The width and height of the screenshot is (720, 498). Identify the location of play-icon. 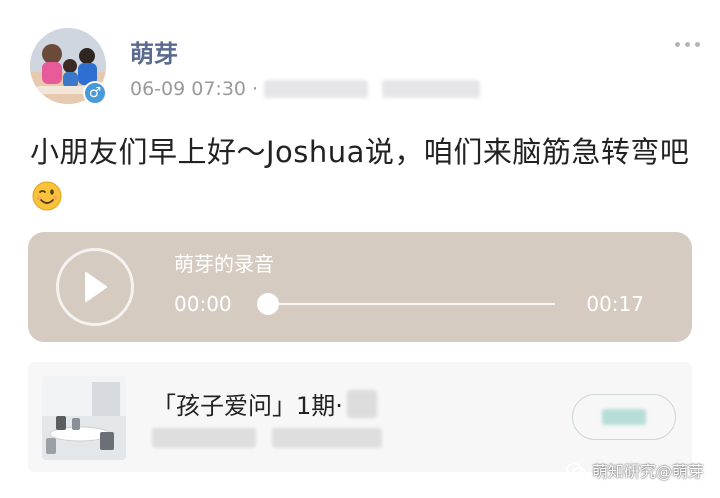
(96, 287).